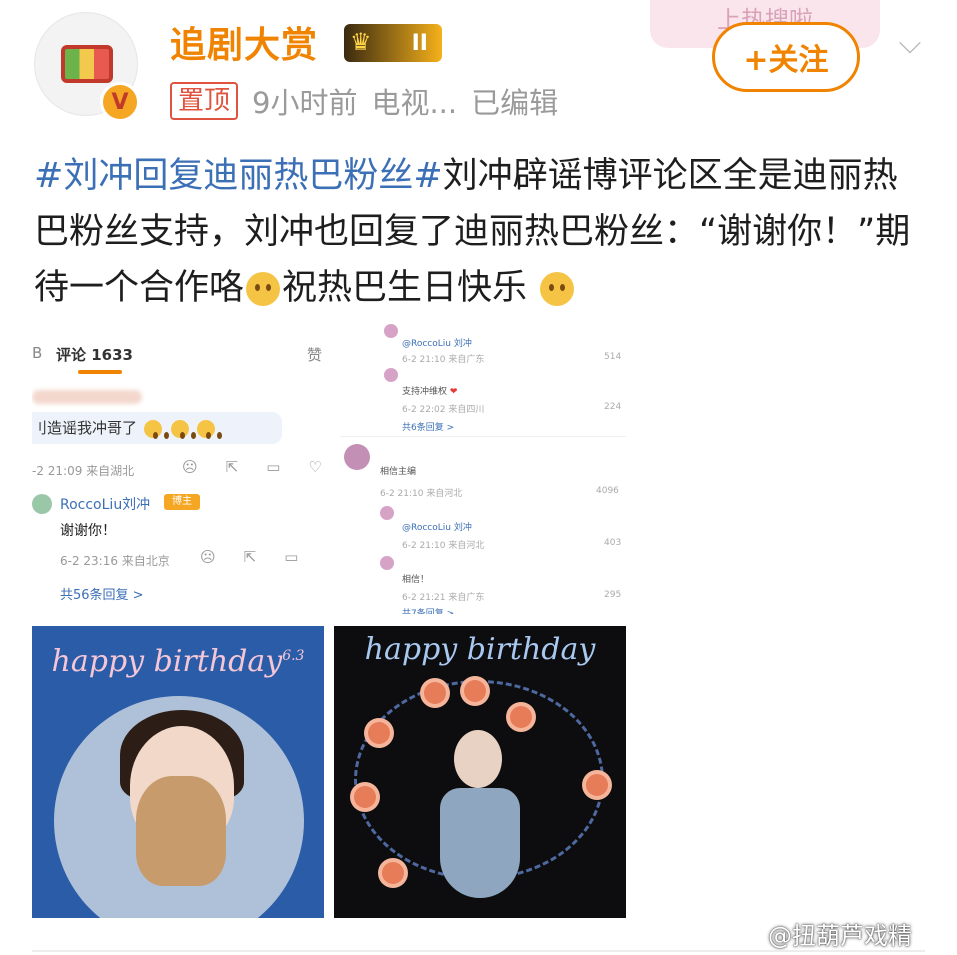  Describe the element at coordinates (87, 397) in the screenshot. I see `blurred-username` at that location.